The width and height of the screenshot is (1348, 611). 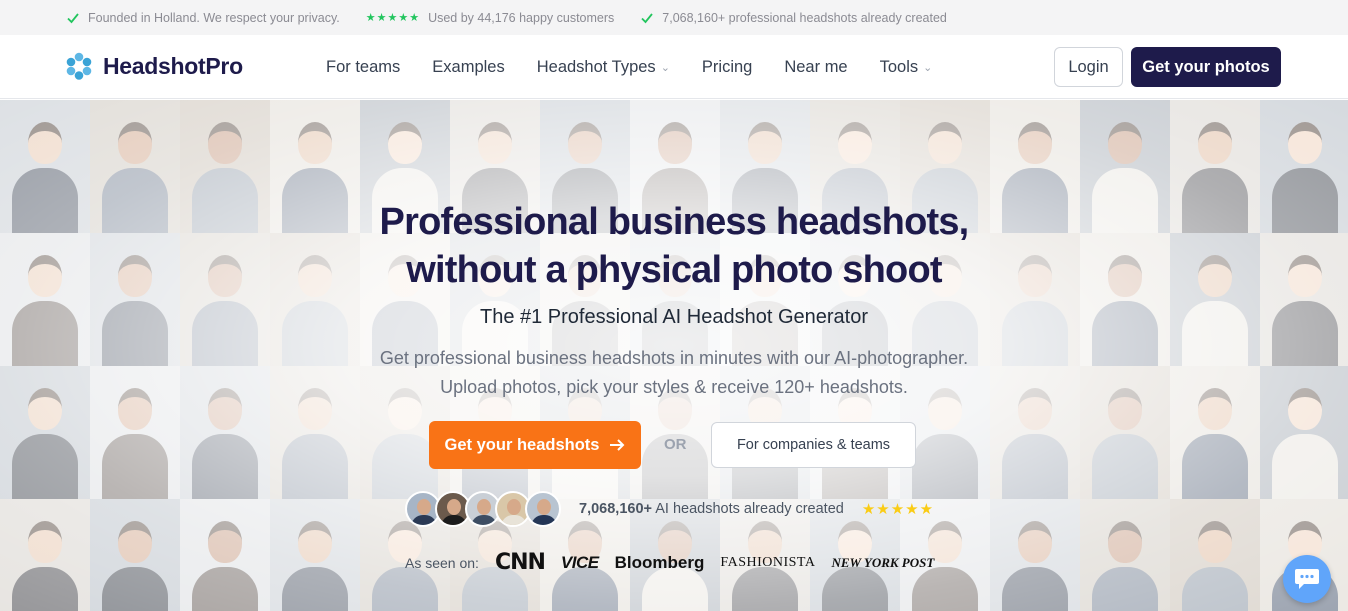 I want to click on or-separator: OR, so click(x=675, y=444).